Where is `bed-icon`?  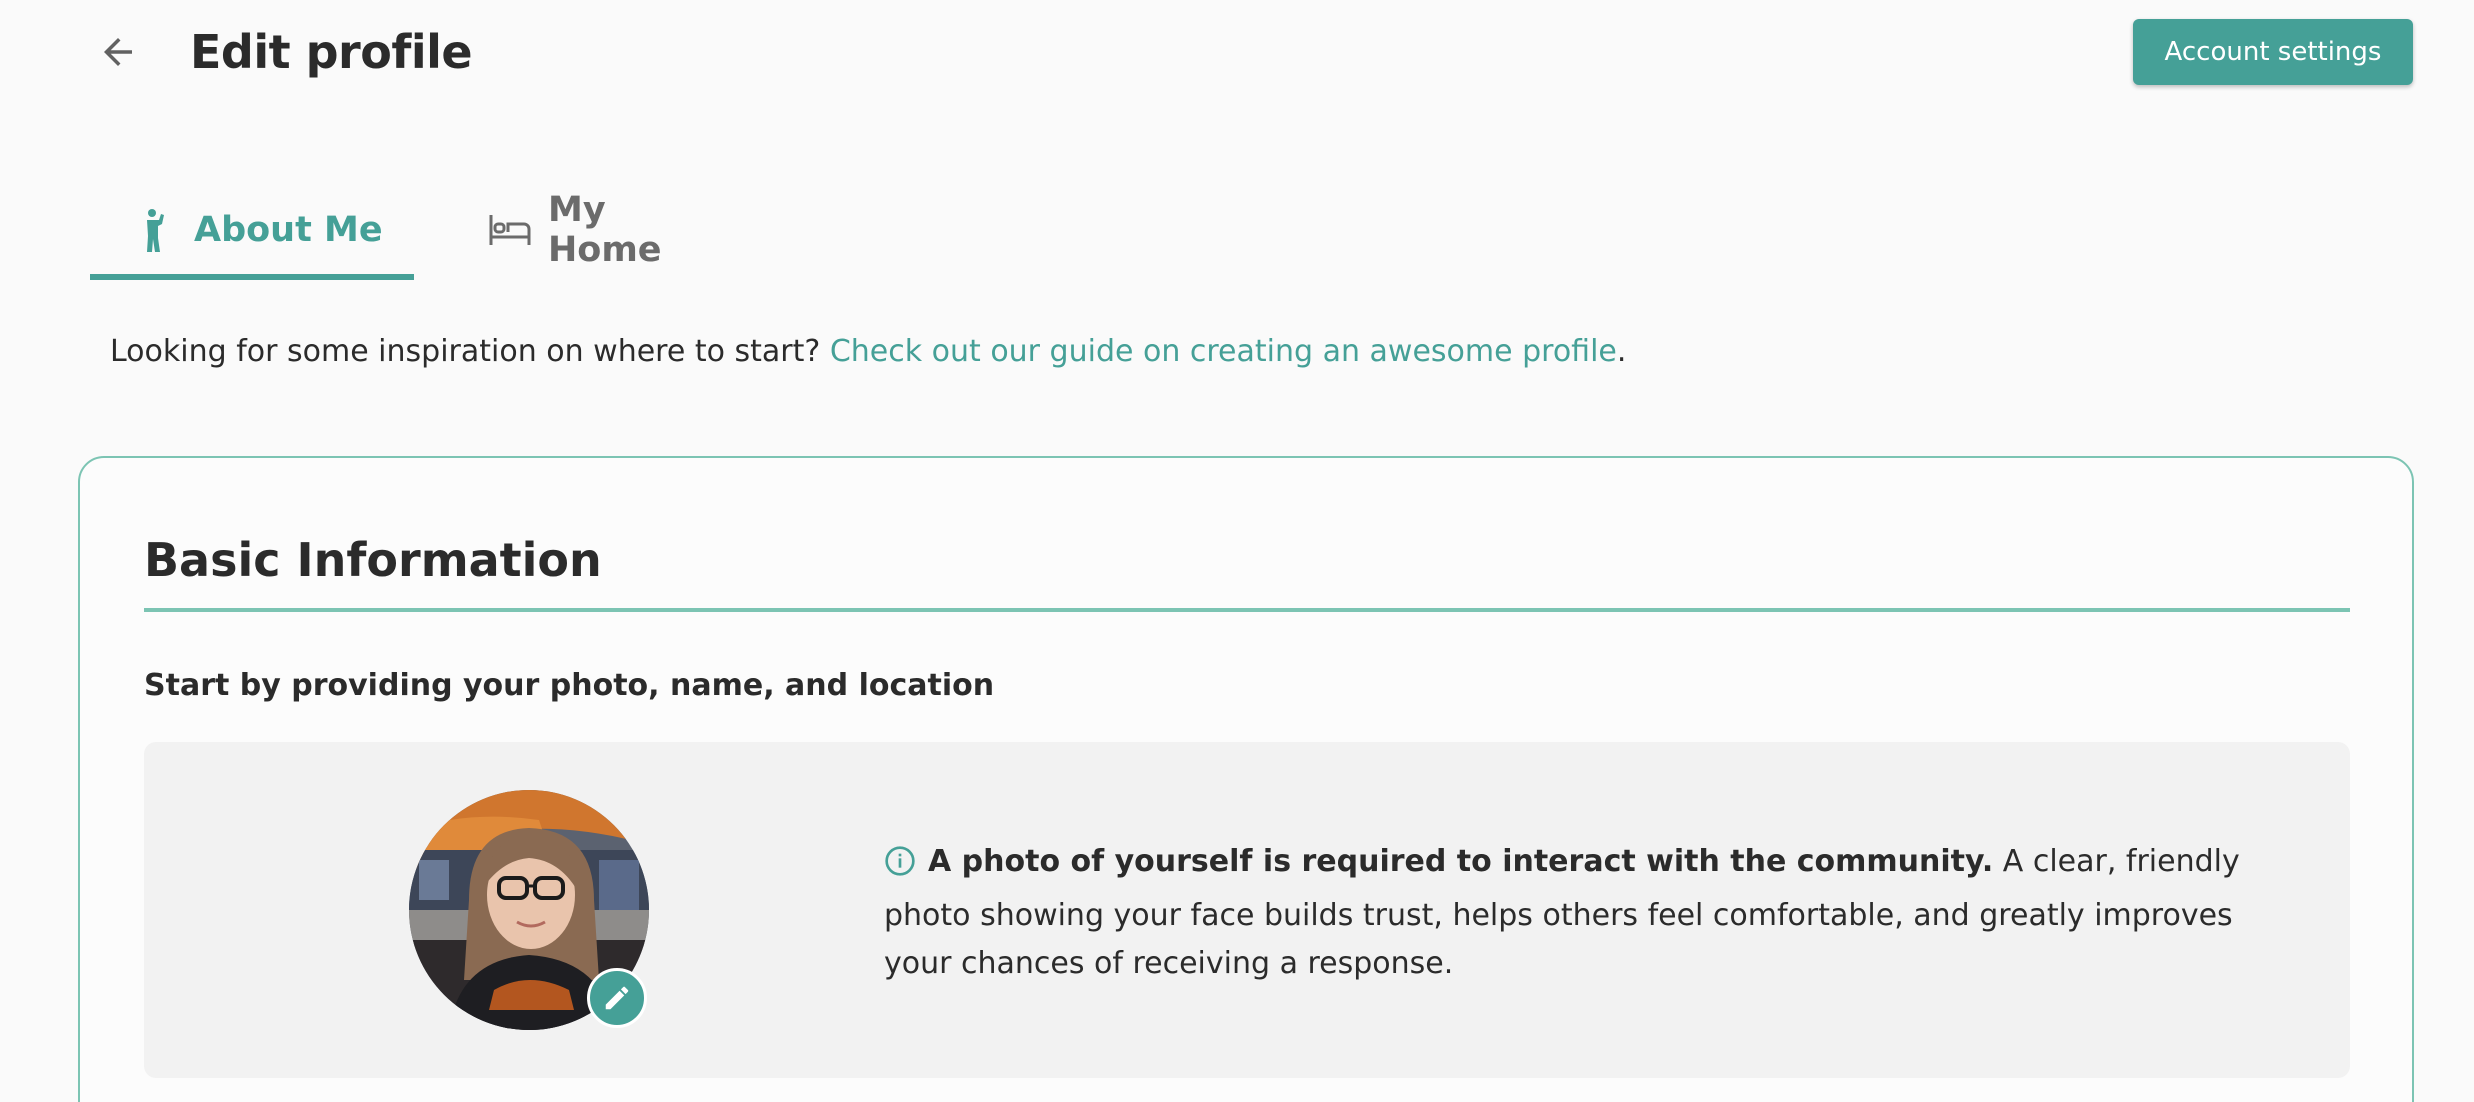
bed-icon is located at coordinates (510, 230).